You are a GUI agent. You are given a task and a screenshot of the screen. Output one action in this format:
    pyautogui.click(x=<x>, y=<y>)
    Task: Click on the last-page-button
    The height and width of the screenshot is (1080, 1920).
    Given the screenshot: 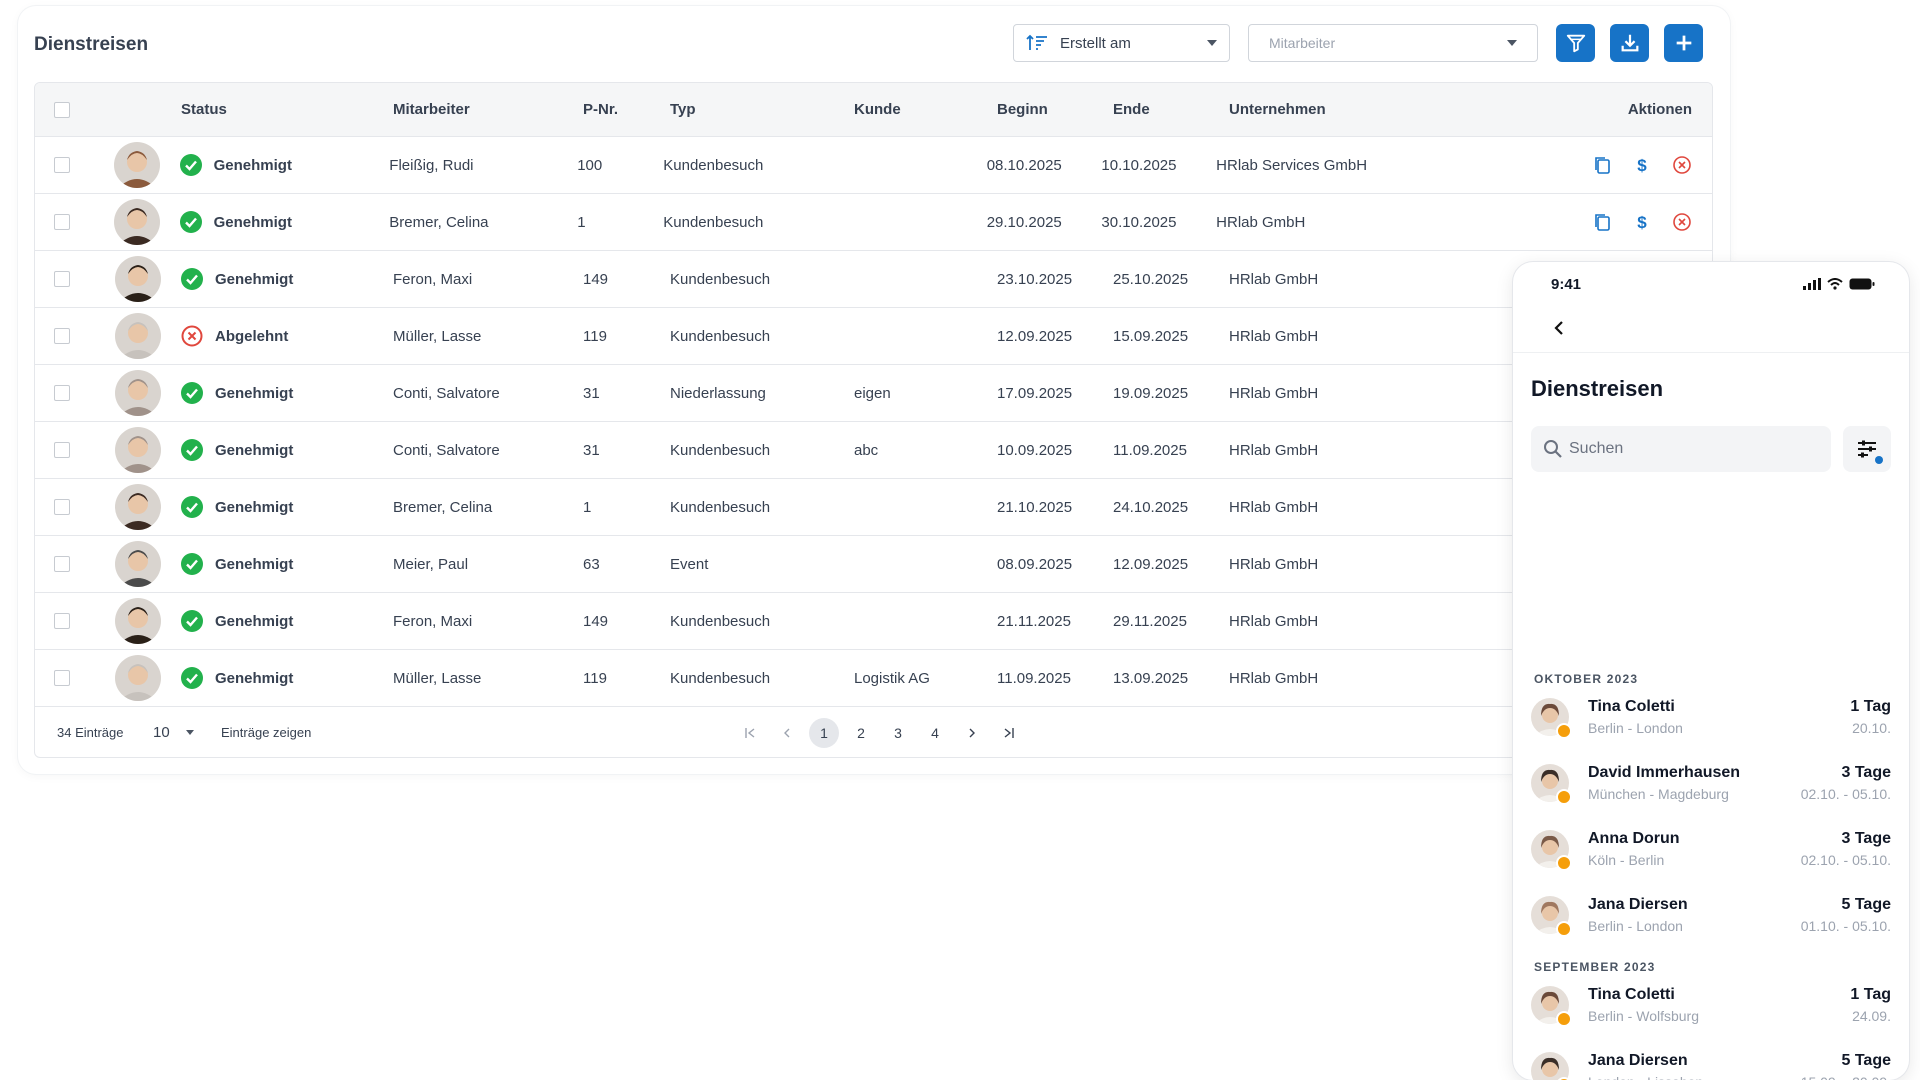 What is the action you would take?
    pyautogui.click(x=1009, y=733)
    